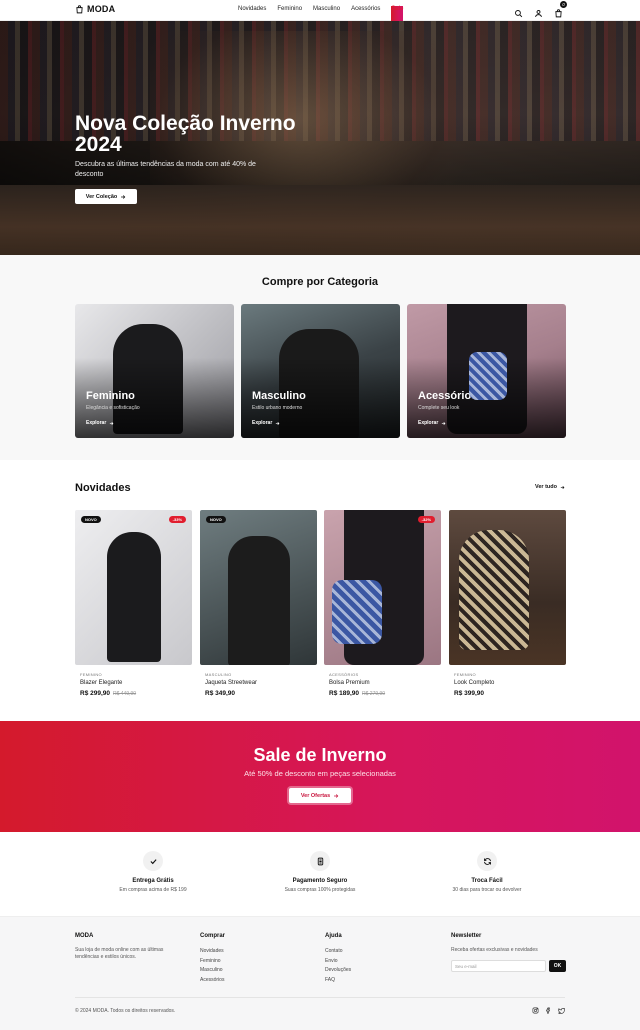  I want to click on footer-link-faq: FAQ, so click(338, 981).